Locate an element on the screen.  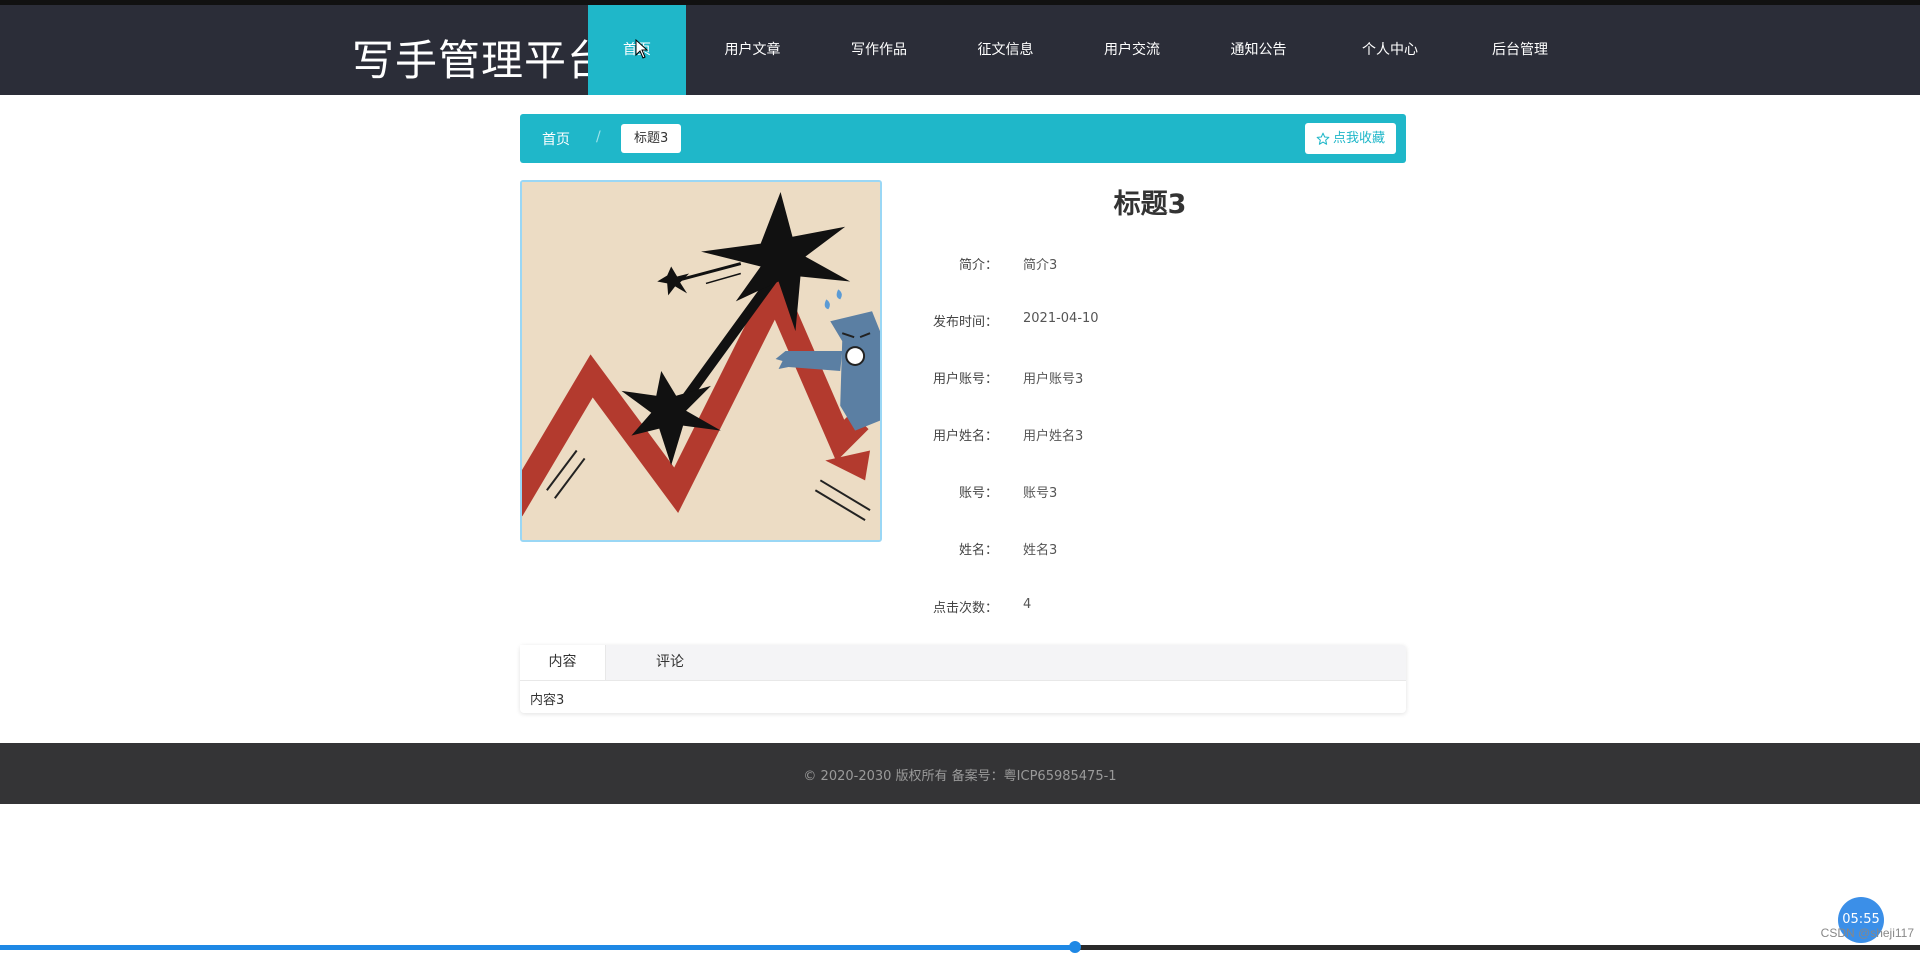
field-value: 姓名3 is located at coordinates (1040, 550).